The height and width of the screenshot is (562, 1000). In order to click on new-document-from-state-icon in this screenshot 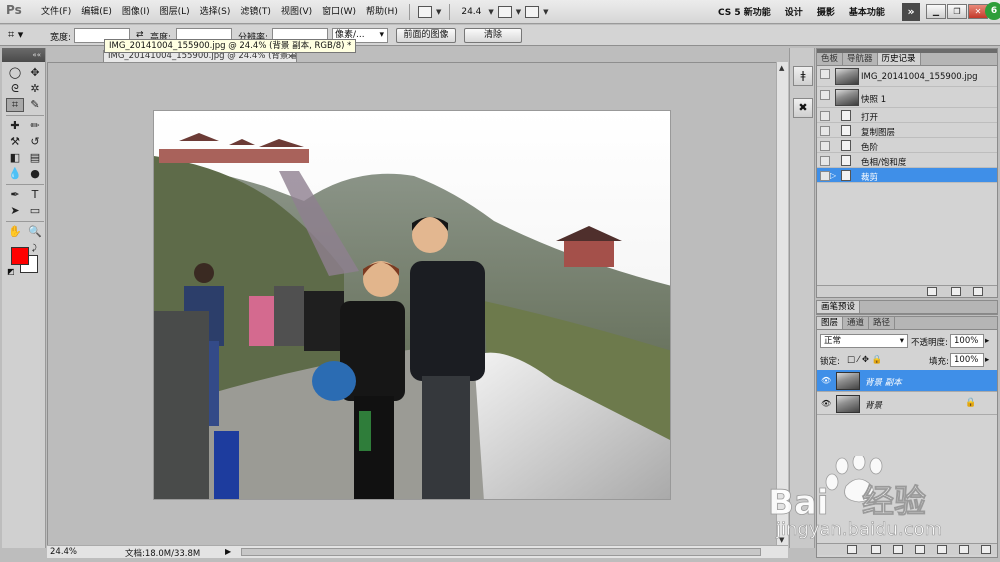, I will do `click(932, 291)`.